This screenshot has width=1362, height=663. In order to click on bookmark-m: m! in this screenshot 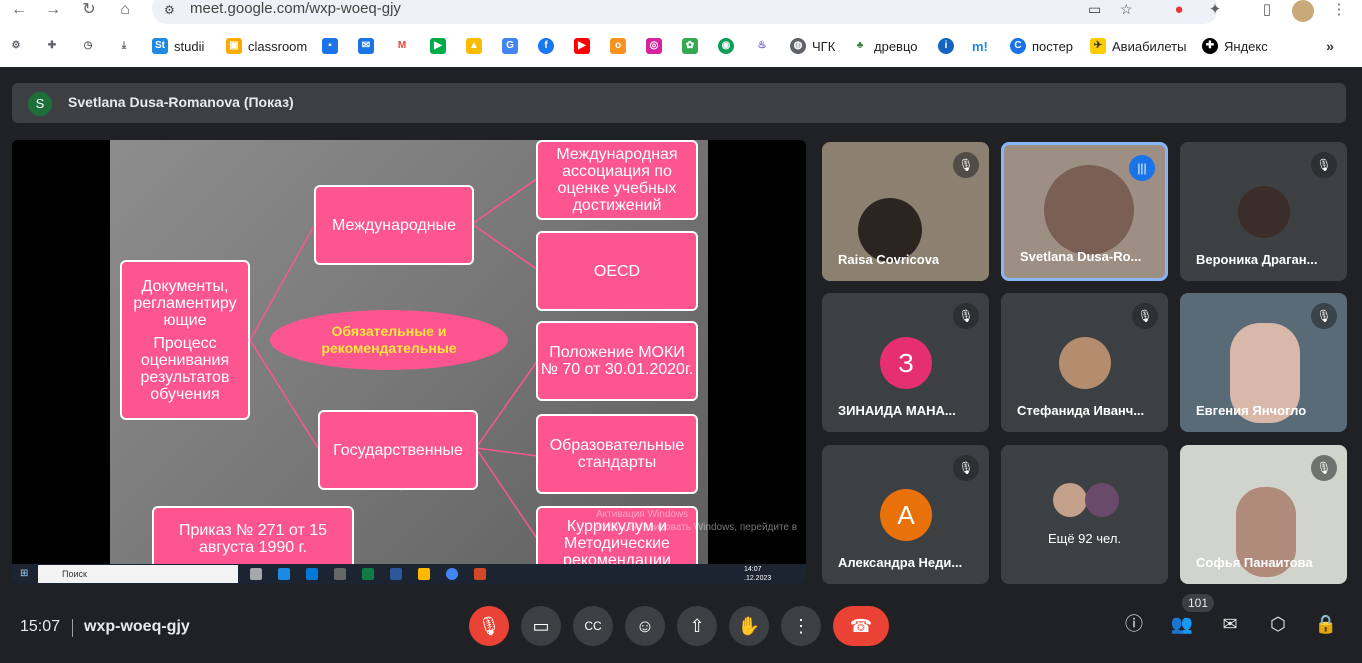, I will do `click(980, 46)`.